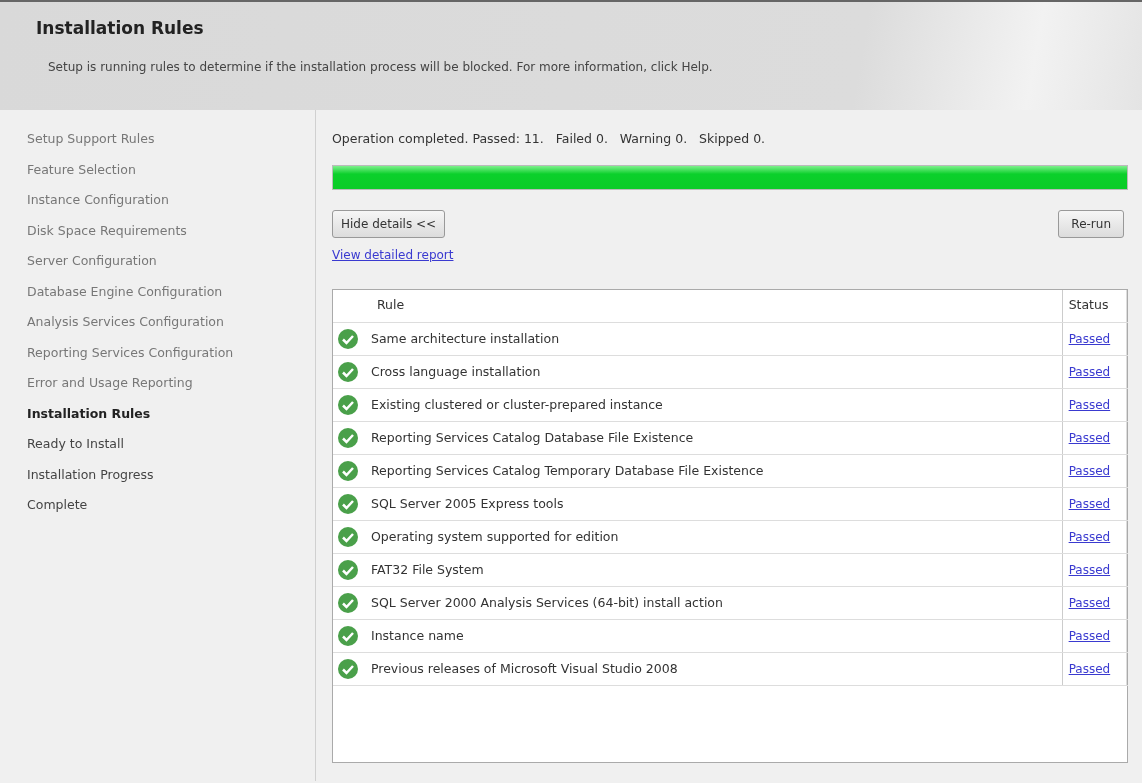 This screenshot has height=783, width=1142. I want to click on rule-name: FAT32 File System, so click(427, 569).